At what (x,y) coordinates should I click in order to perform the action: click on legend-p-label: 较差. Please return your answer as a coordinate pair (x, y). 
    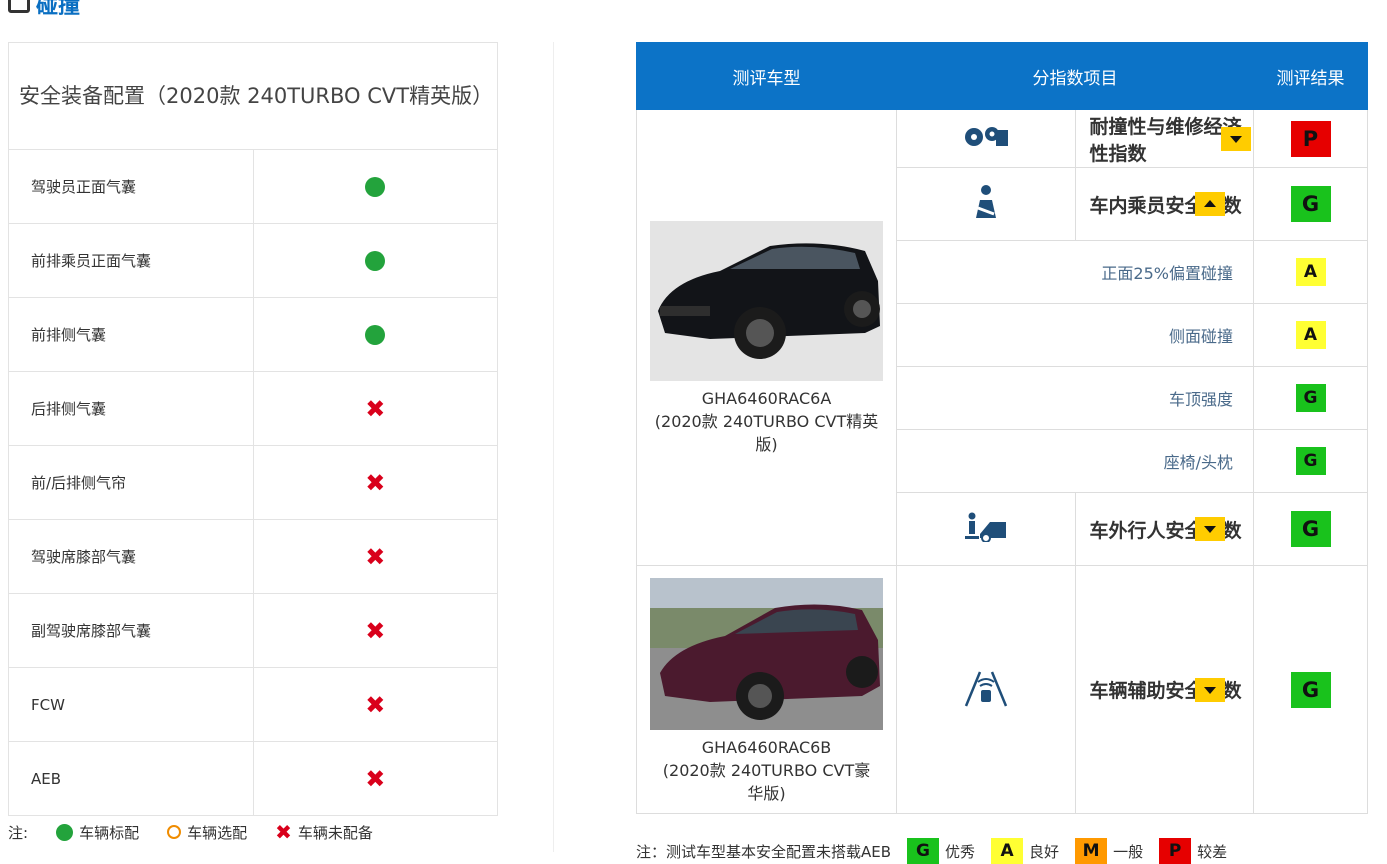
    Looking at the image, I should click on (1212, 851).